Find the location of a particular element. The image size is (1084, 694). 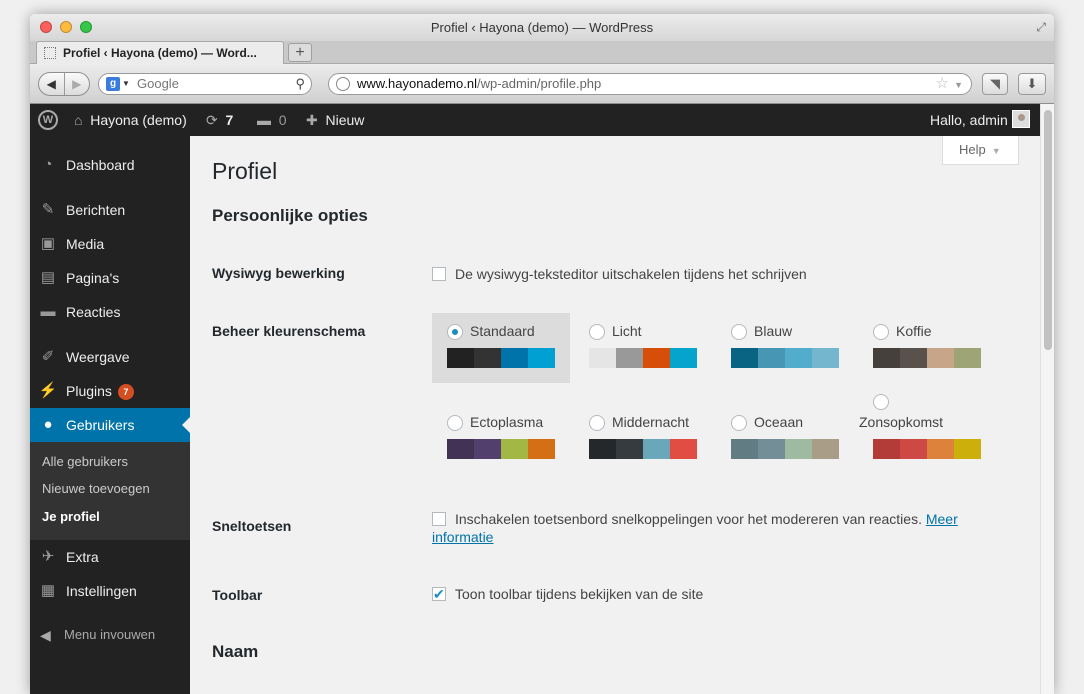

updates-link: ⟳ 7 is located at coordinates (219, 120).